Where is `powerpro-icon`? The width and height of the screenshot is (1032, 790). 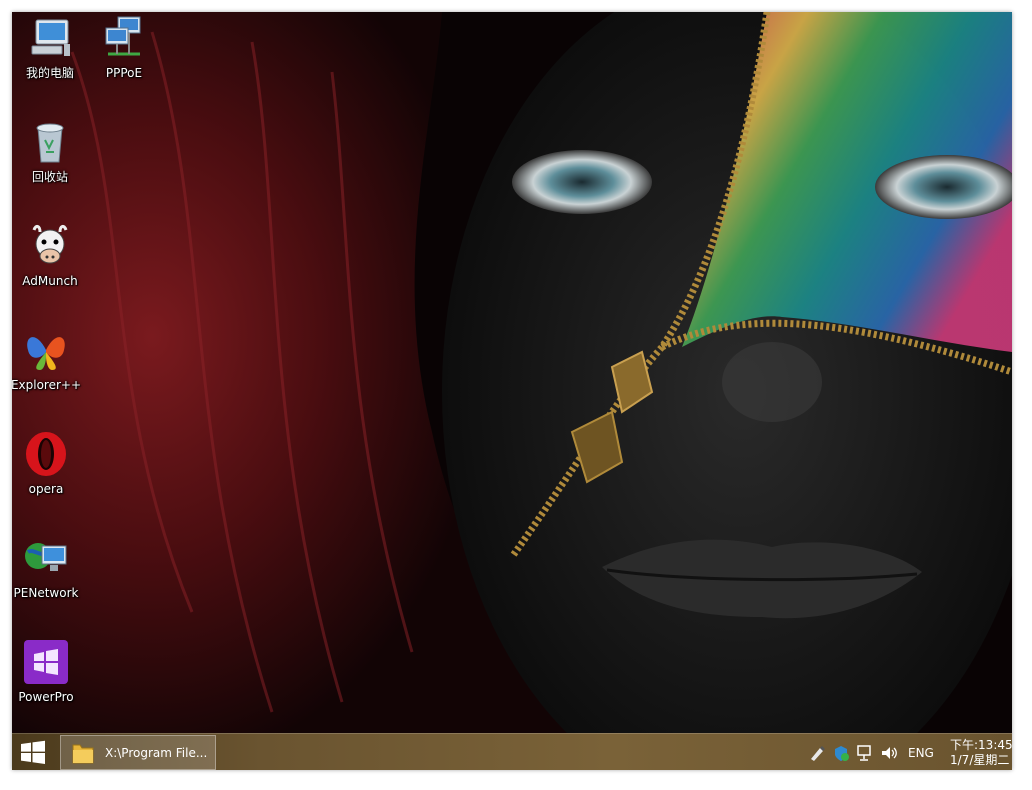 powerpro-icon is located at coordinates (46, 662).